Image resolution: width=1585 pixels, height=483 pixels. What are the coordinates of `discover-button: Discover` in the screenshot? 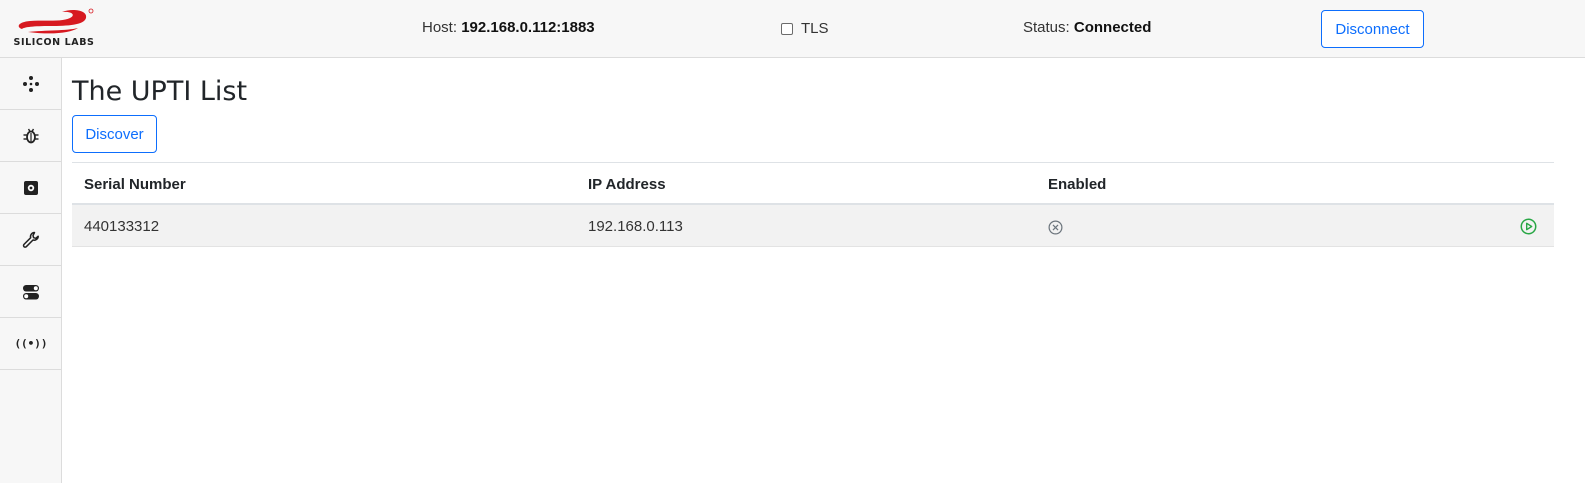 It's located at (114, 134).